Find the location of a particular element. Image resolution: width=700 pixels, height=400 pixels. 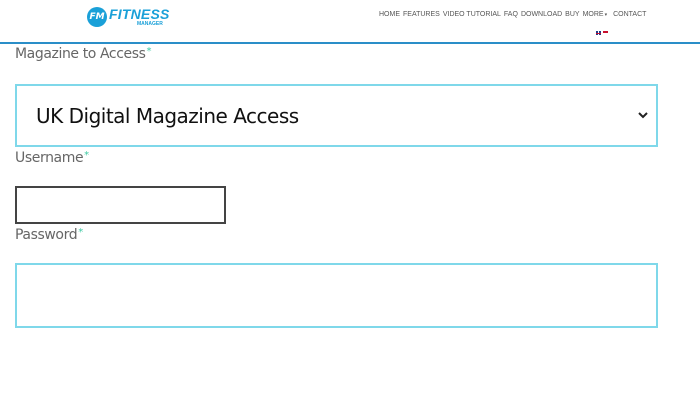

nav-more: MORE ▾ is located at coordinates (597, 14).